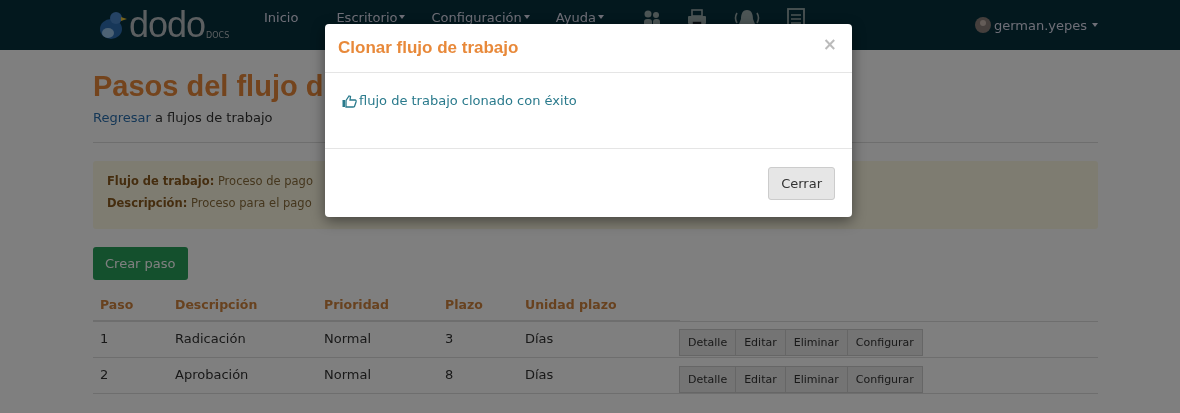 The image size is (1180, 413). What do you see at coordinates (242, 339) in the screenshot?
I see `table-cell: Radicación` at bounding box center [242, 339].